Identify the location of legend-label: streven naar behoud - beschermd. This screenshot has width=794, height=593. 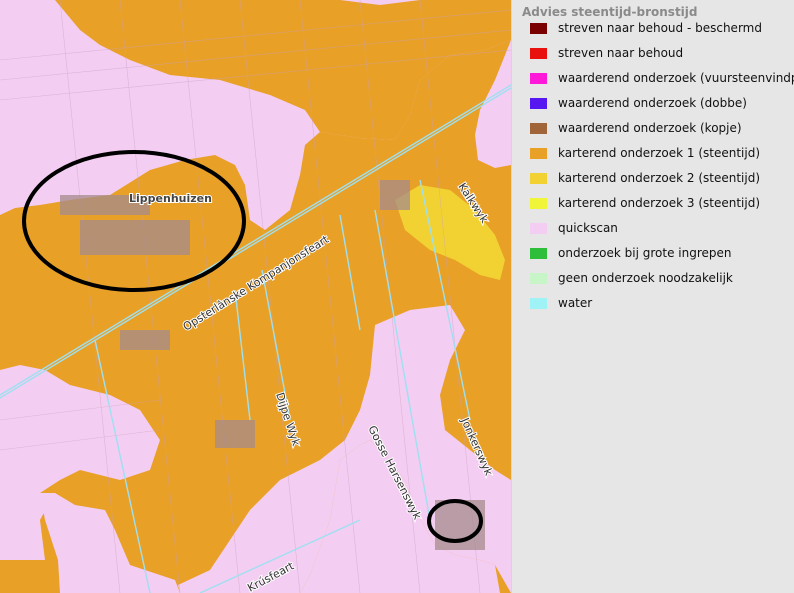
(660, 28).